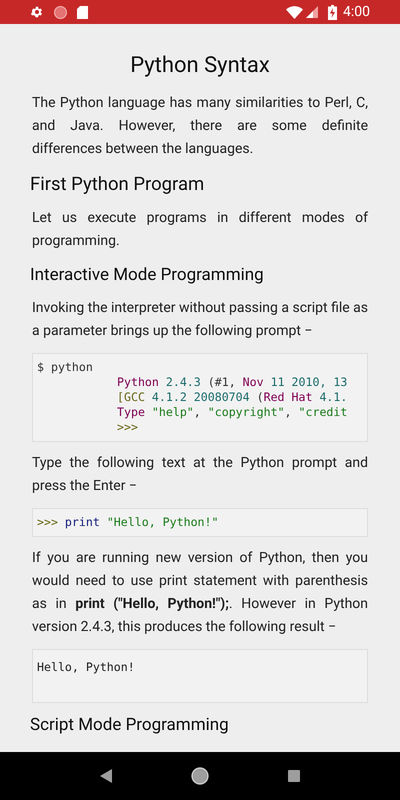  I want to click on section-heading: First Python Program, so click(118, 184).